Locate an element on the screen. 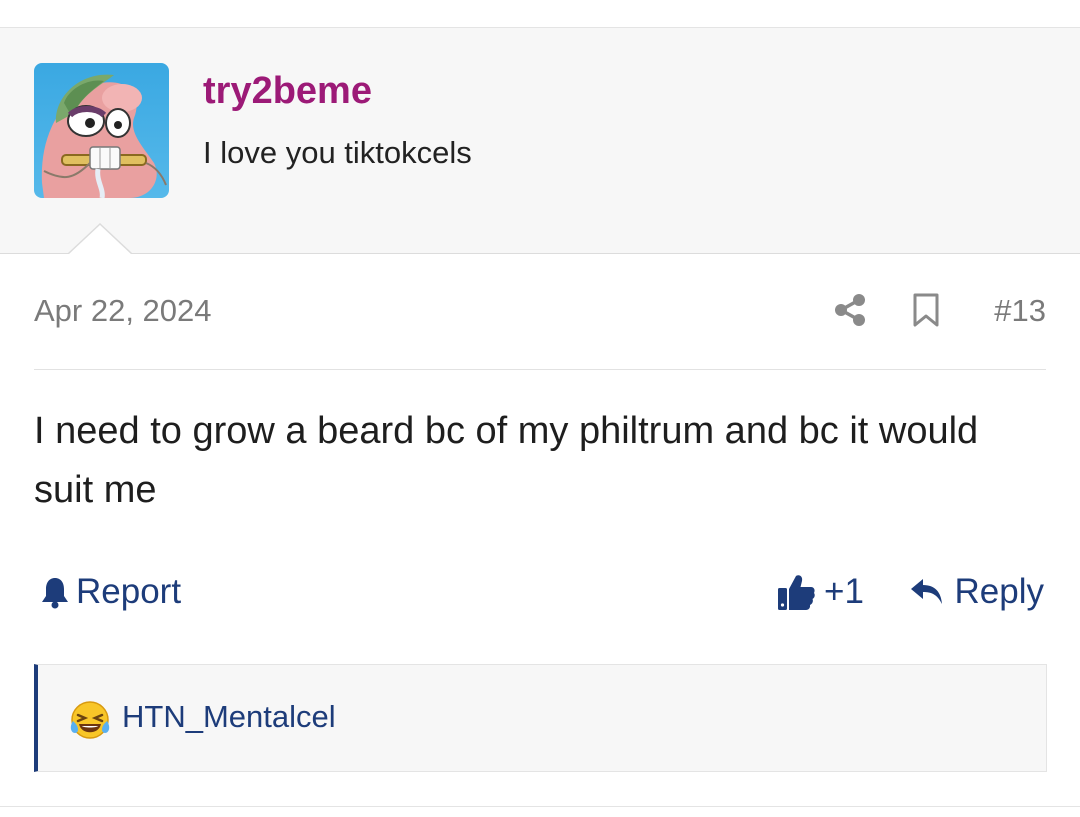 This screenshot has height=817, width=1080. share-icon is located at coordinates (850, 310).